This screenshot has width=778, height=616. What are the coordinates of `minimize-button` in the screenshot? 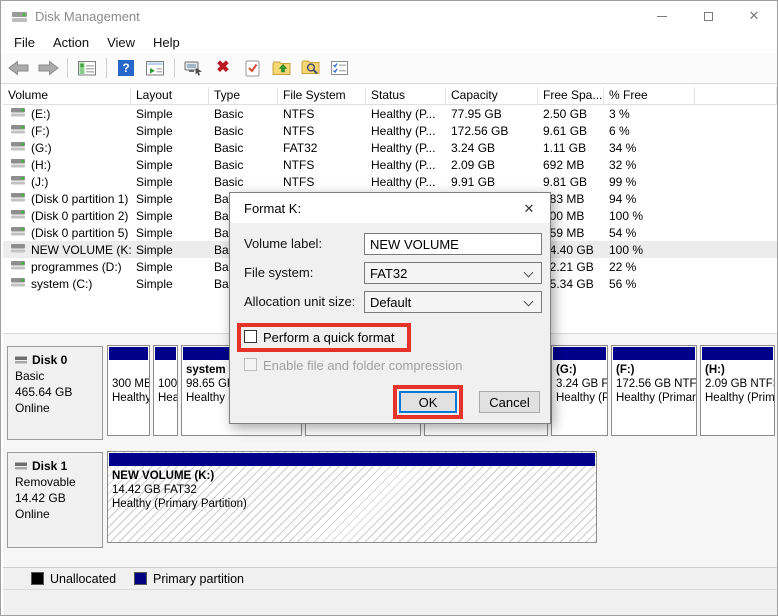 It's located at (662, 16).